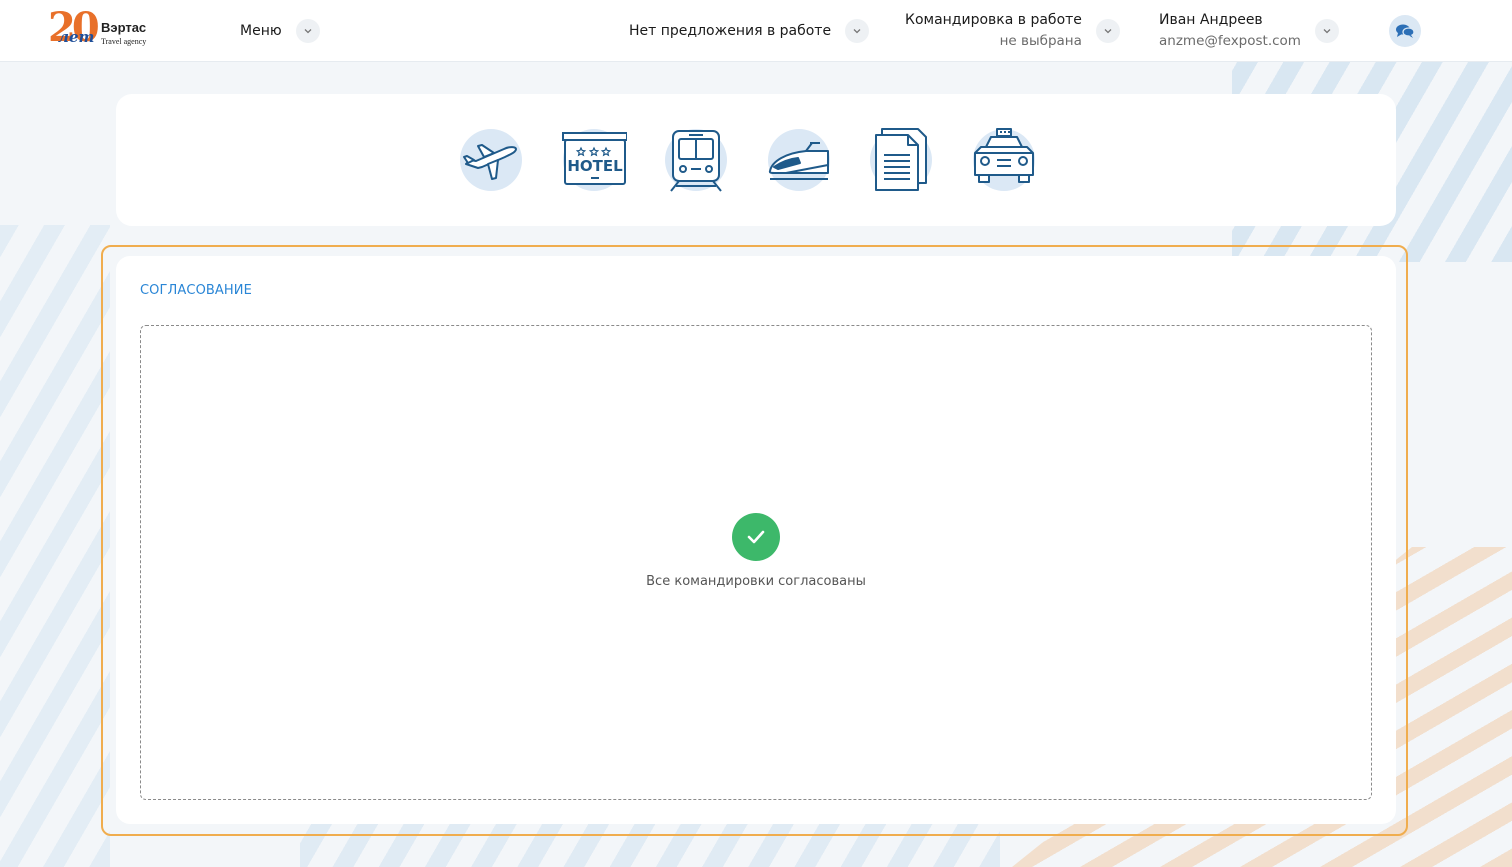 The width and height of the screenshot is (1512, 867). I want to click on trip-title: Командировка в работе, so click(993, 20).